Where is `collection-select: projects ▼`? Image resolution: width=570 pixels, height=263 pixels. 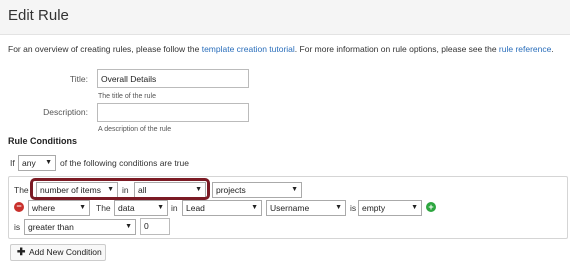
collection-select: projects ▼ is located at coordinates (257, 190).